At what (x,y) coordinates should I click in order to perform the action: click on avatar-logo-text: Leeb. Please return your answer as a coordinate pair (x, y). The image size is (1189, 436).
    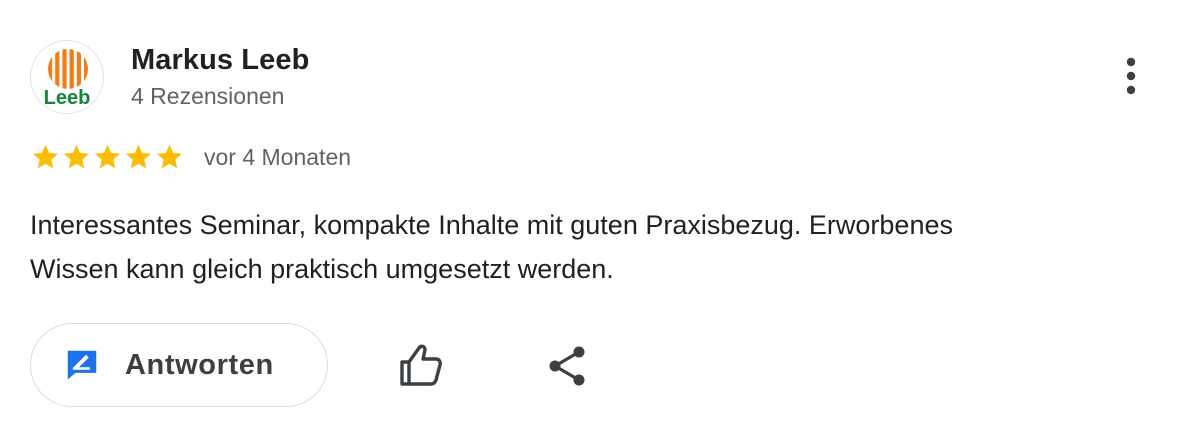
    Looking at the image, I should click on (67, 98).